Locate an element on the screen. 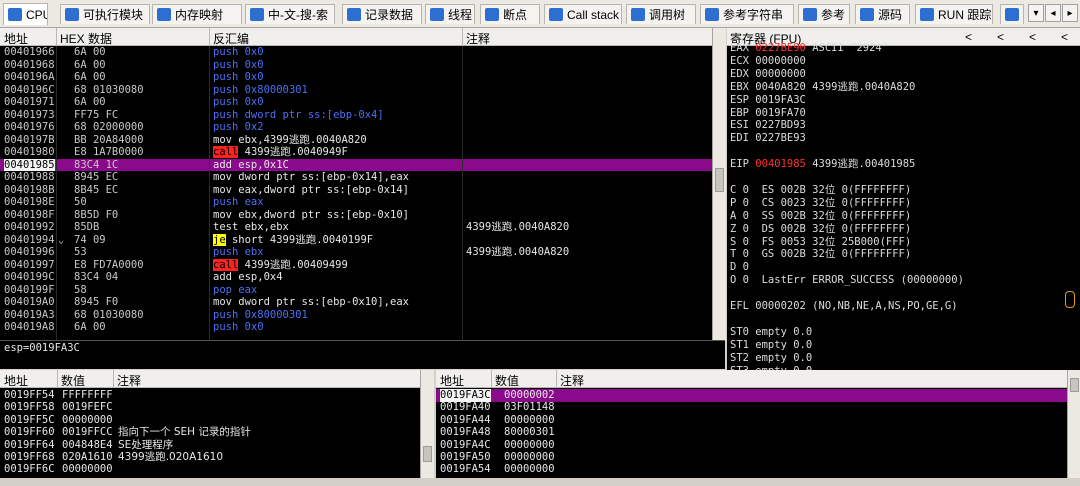 The image size is (1080, 486). dump-column-comment: 注释 is located at coordinates (129, 380).